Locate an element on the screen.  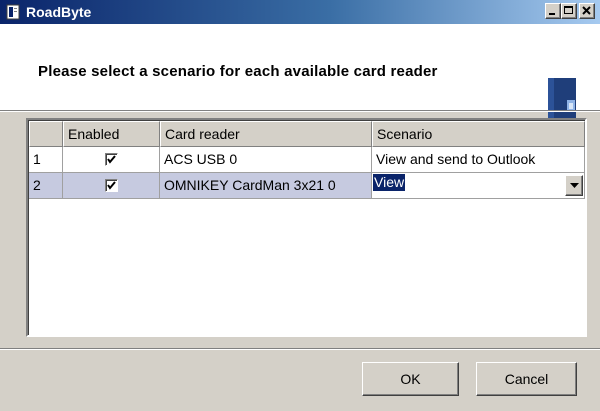
title-bar: RoadByte is located at coordinates (300, 12).